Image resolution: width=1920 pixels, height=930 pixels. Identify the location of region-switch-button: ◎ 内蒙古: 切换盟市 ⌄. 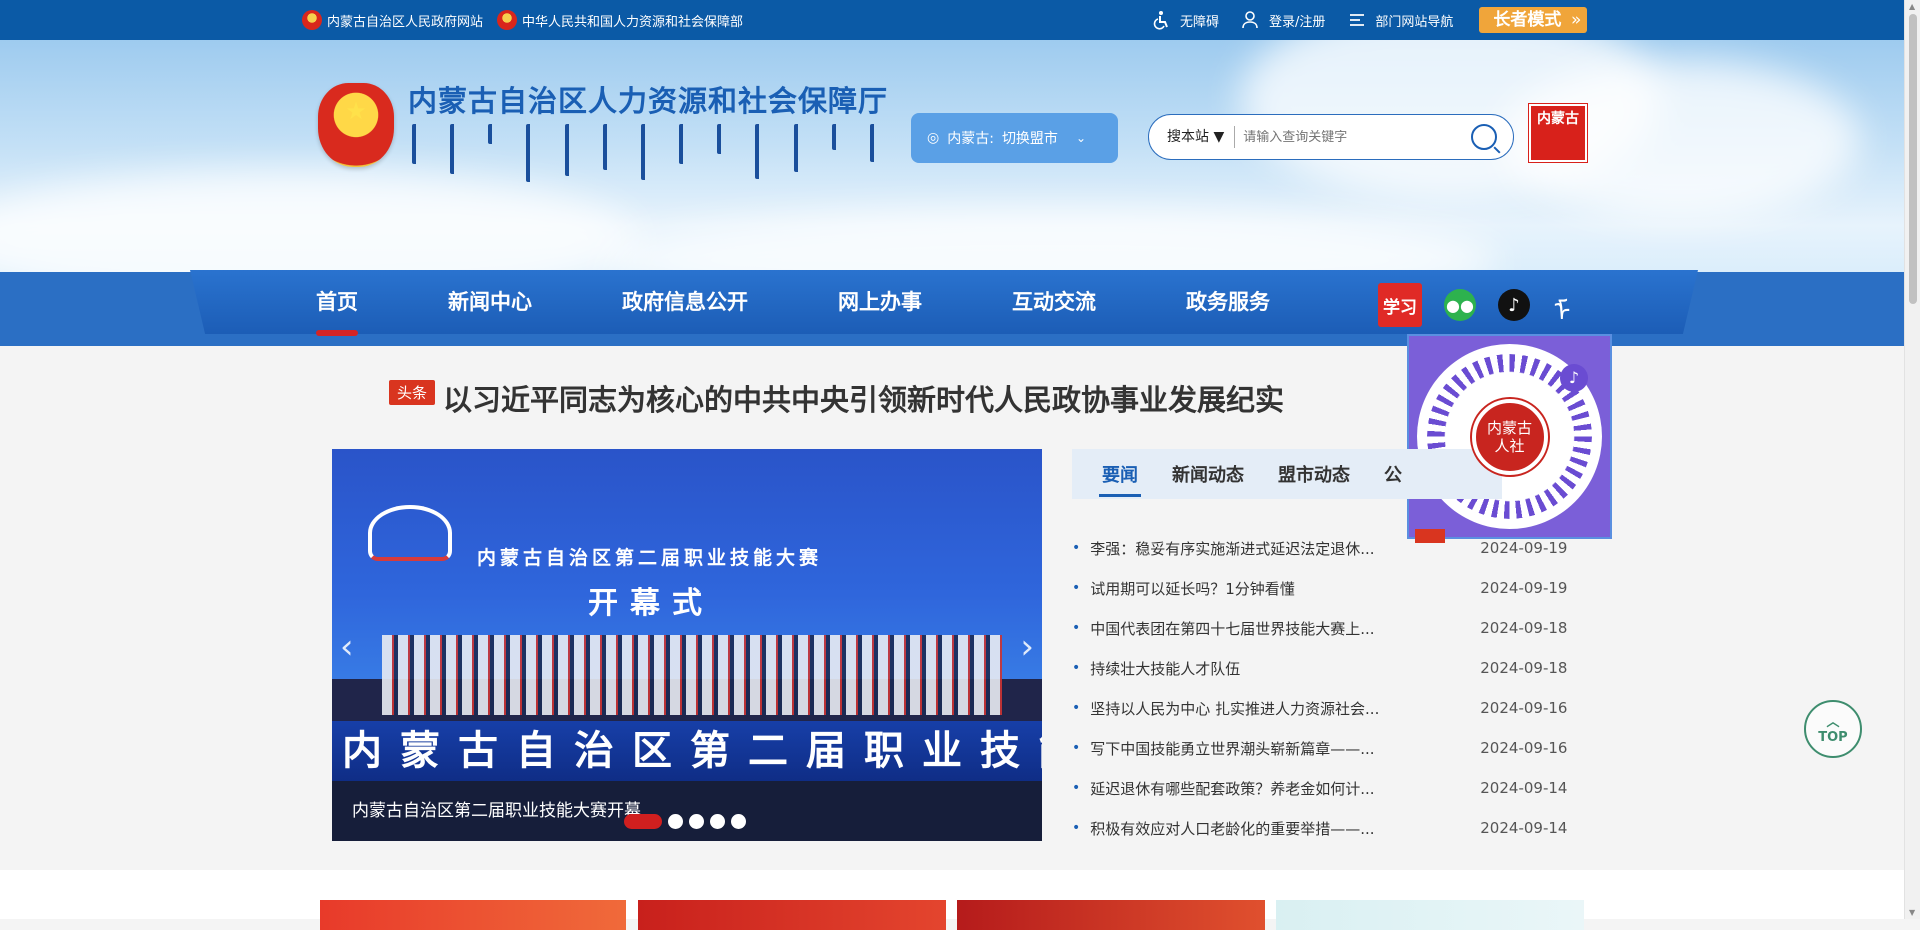
(1014, 138).